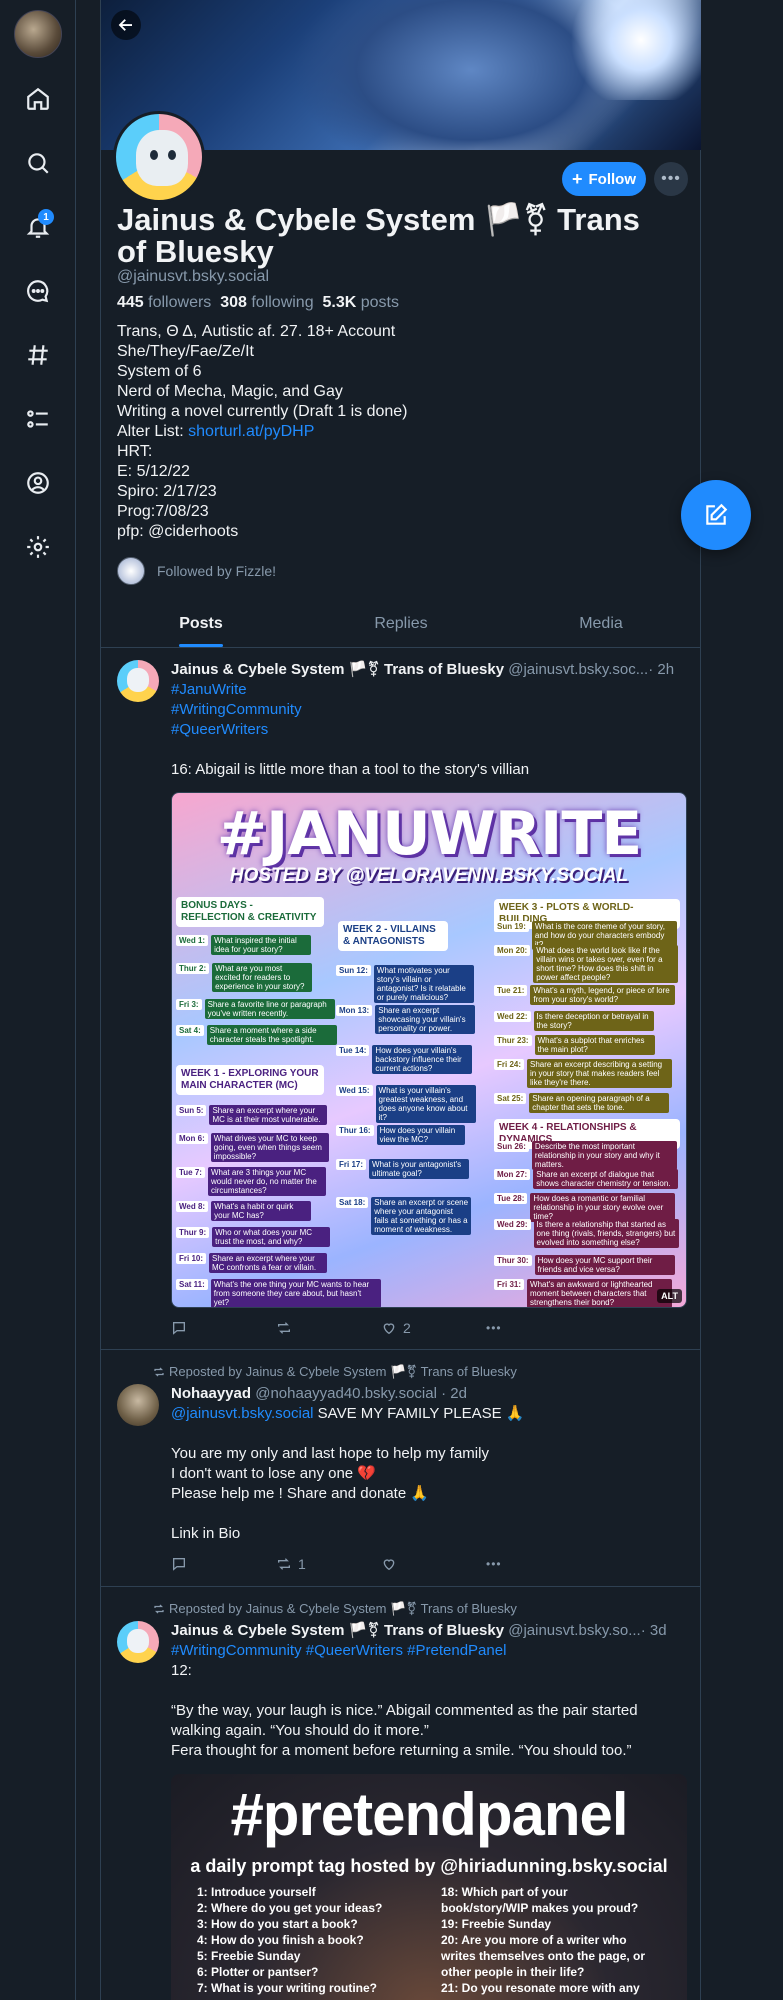 Image resolution: width=783 pixels, height=2000 pixels. Describe the element at coordinates (38, 1000) in the screenshot. I see `left-nav: 1` at that location.